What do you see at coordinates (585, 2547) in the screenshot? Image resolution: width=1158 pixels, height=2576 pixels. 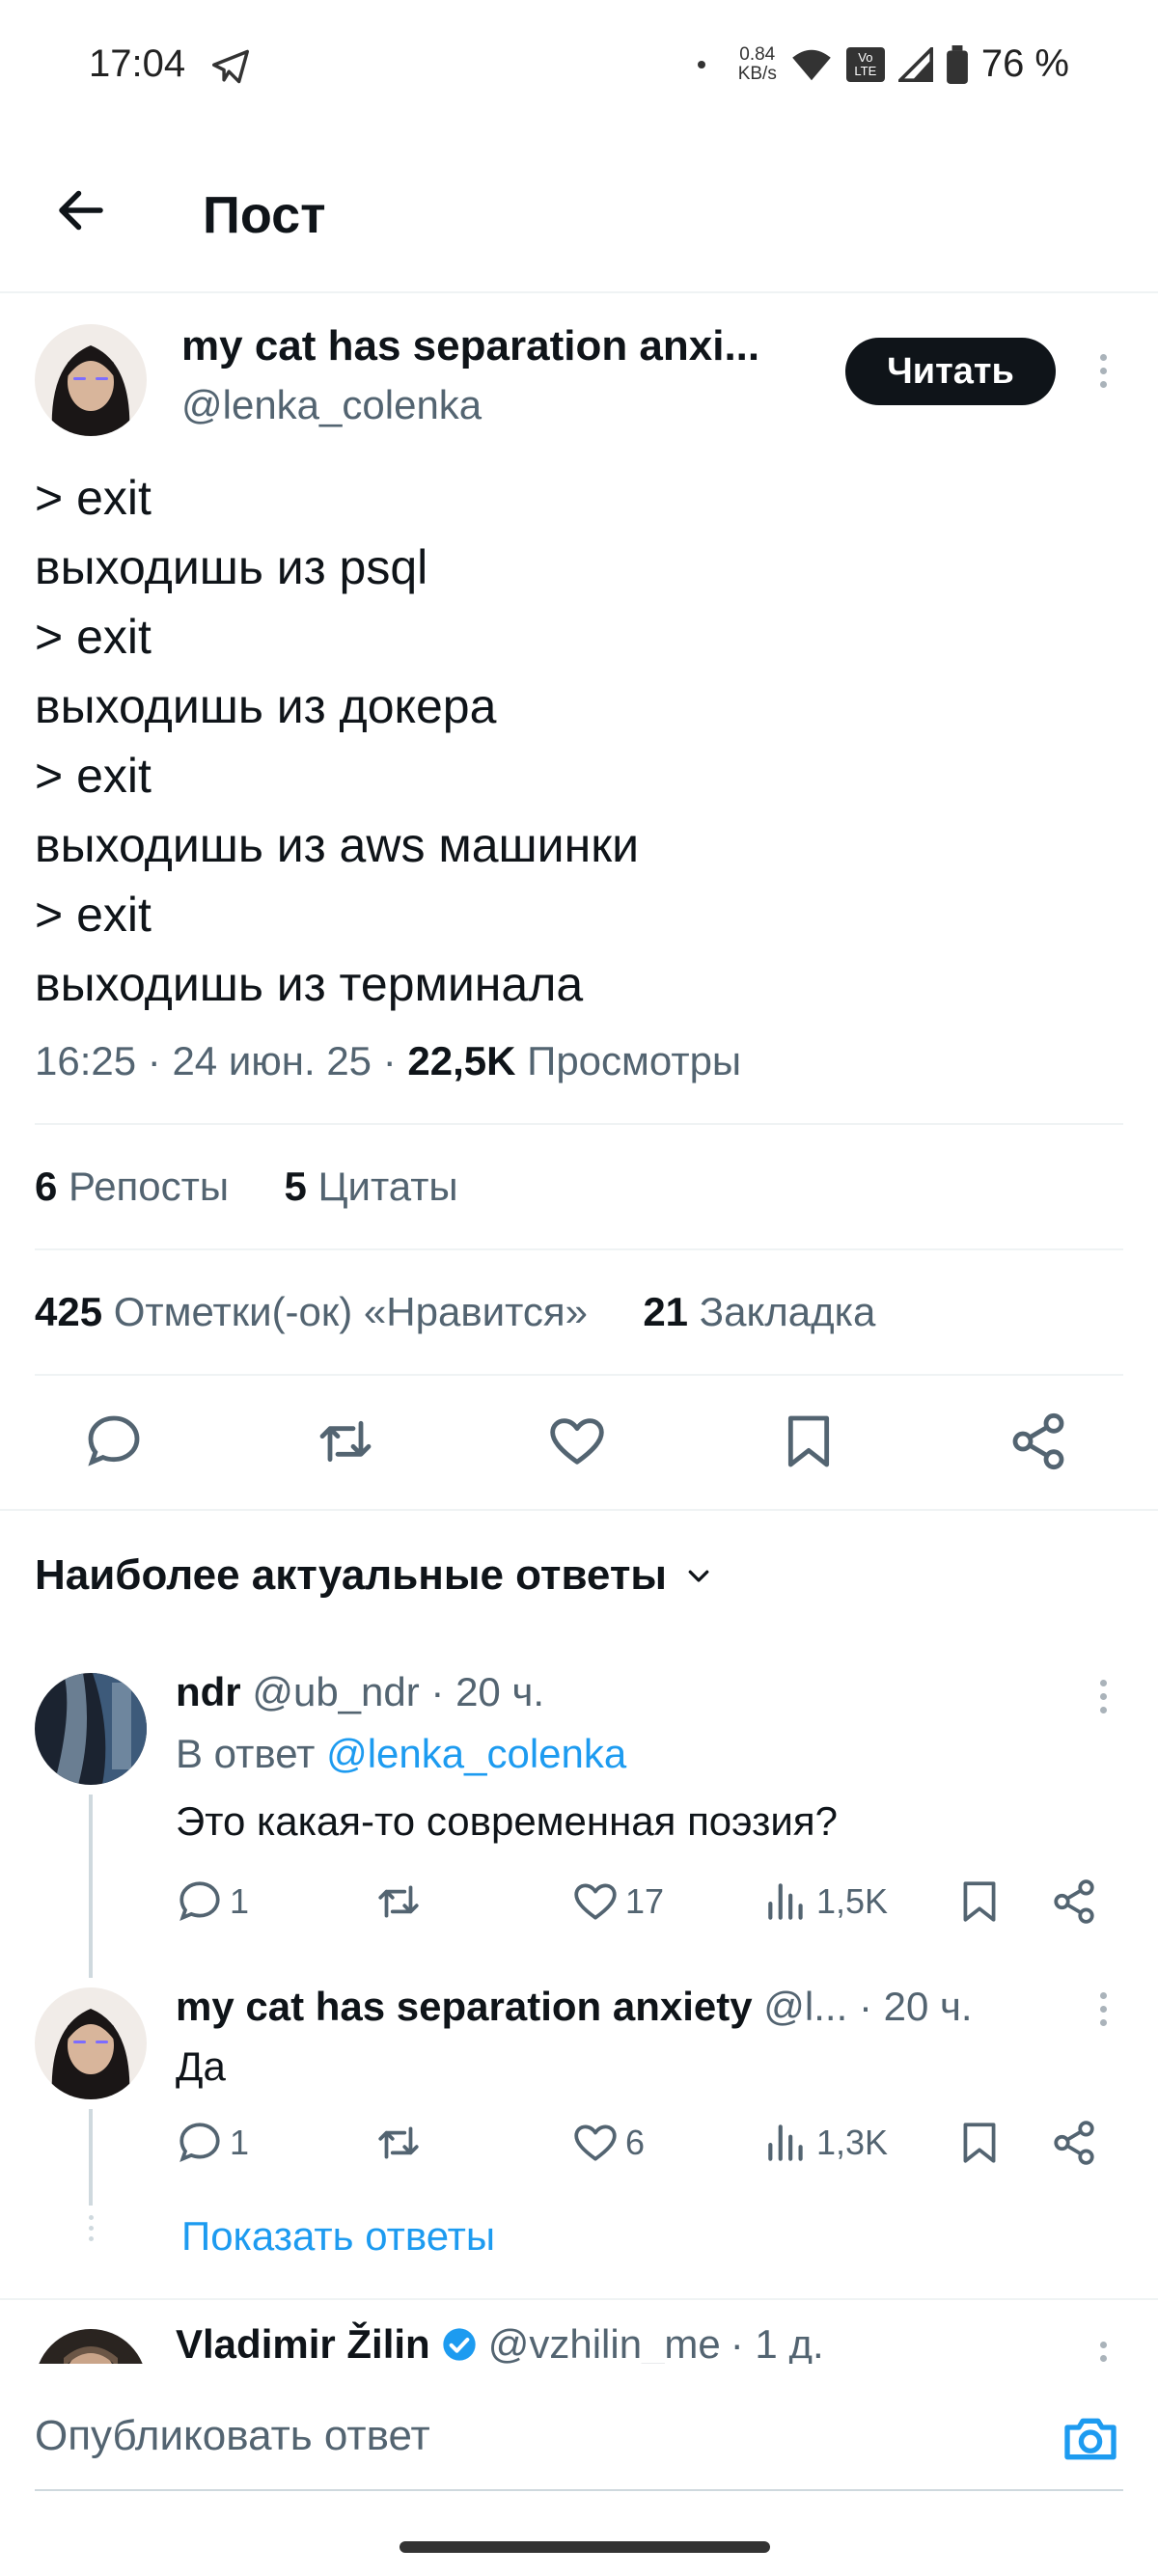 I see `gesture-nav-handle` at bounding box center [585, 2547].